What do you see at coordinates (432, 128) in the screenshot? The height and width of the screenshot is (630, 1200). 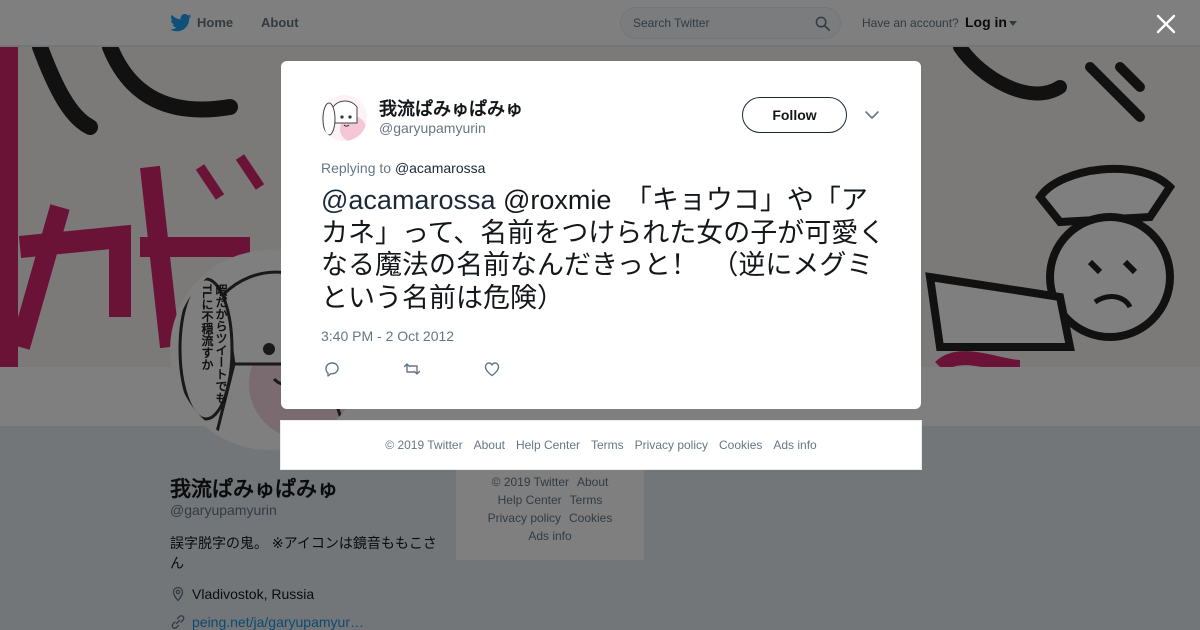 I see `tweet-author-handle: @garyupamyurin` at bounding box center [432, 128].